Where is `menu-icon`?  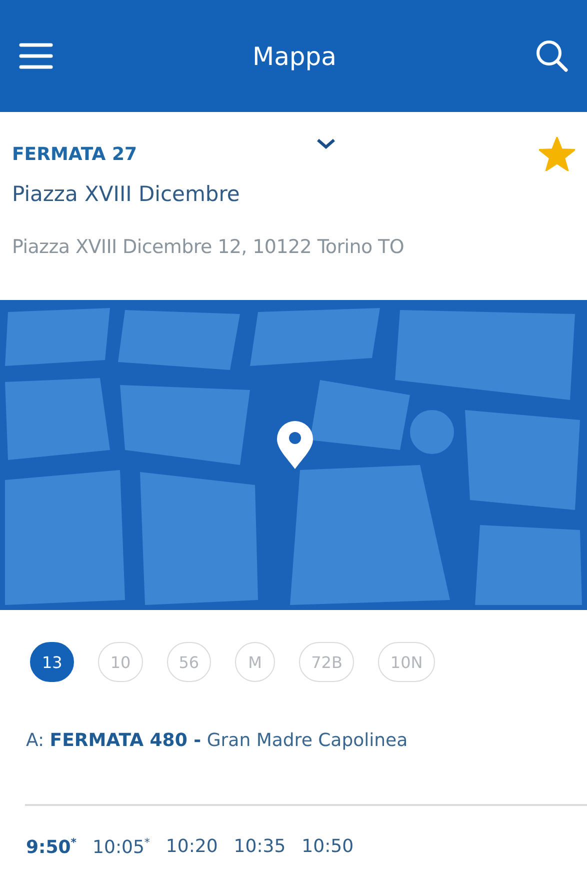
menu-icon is located at coordinates (36, 56).